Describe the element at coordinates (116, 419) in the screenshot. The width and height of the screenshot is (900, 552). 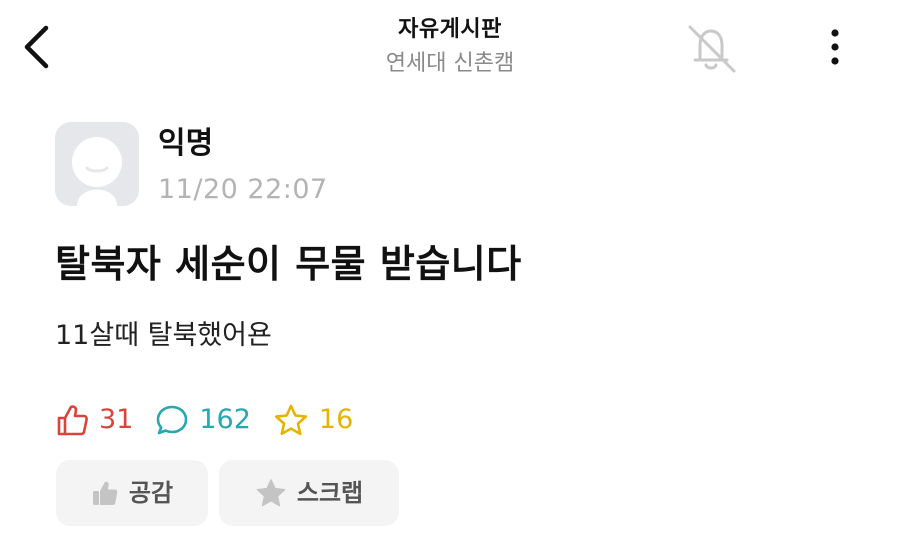
I see `like-count-value: 31` at that location.